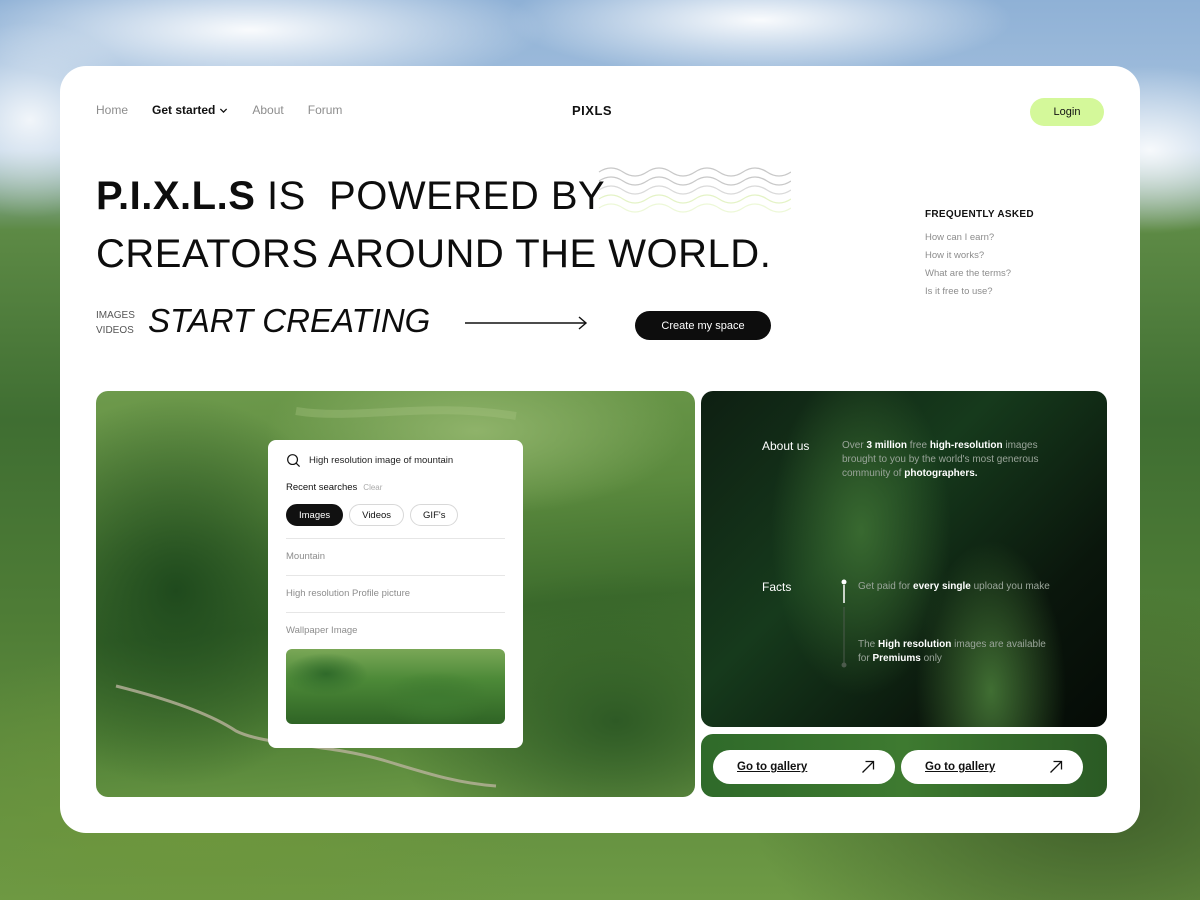 The height and width of the screenshot is (900, 1200). What do you see at coordinates (979, 237) in the screenshot?
I see `faq-item: How can I earn?` at bounding box center [979, 237].